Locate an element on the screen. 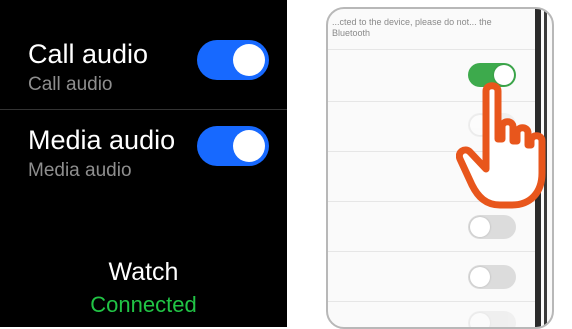 The width and height of the screenshot is (572, 329). pointing-hand-icon is located at coordinates (501, 145).